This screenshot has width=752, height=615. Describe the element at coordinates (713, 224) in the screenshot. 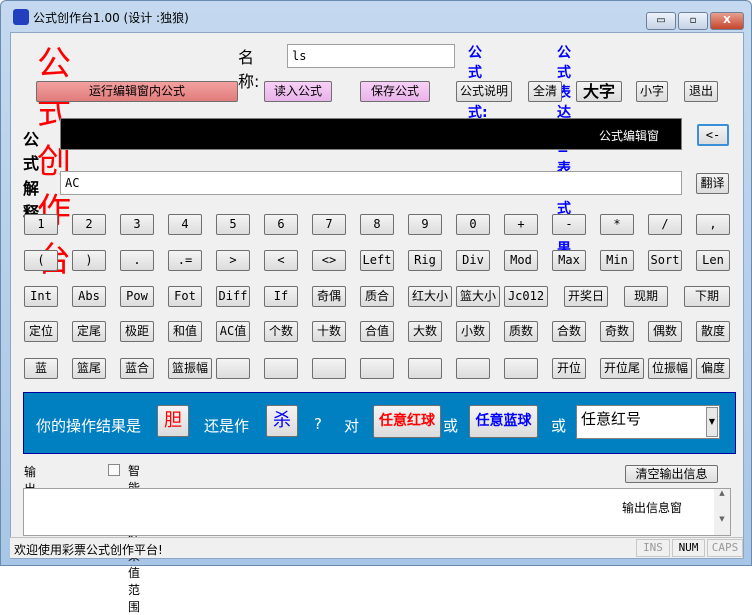

I see `keypad-button: ,` at that location.